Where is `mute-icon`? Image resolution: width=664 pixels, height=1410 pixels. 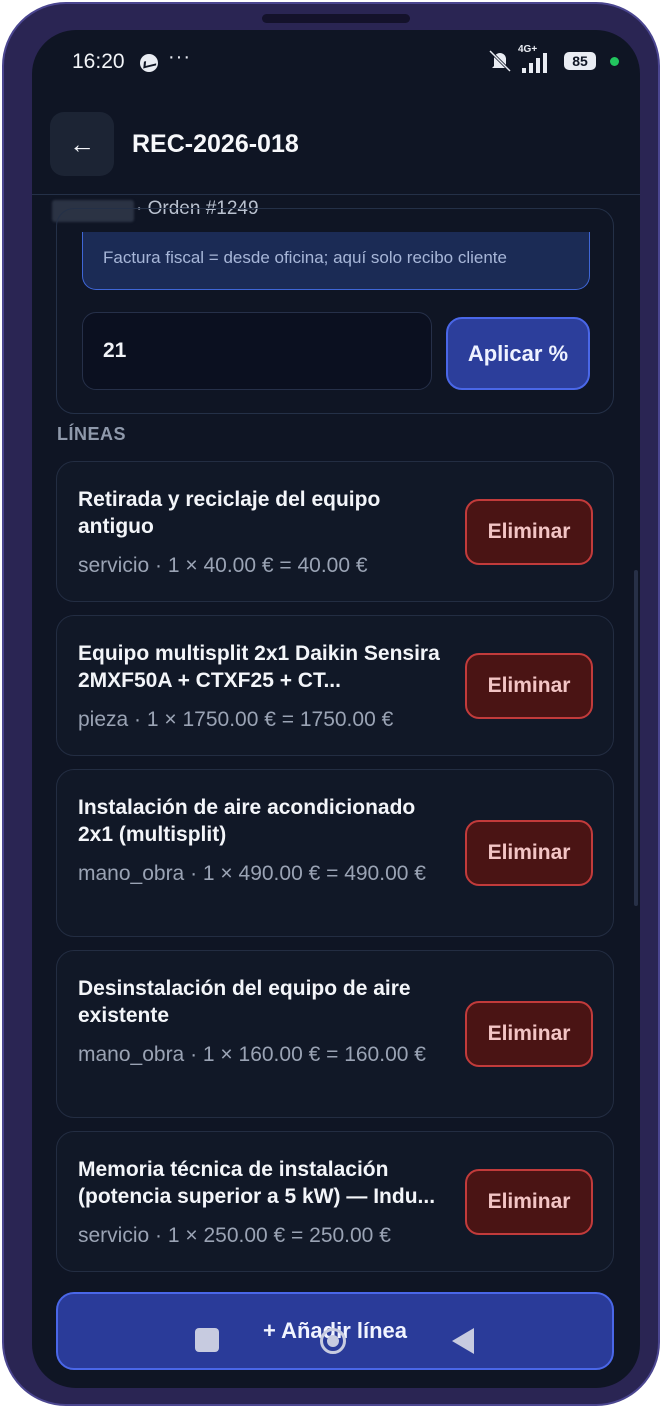
mute-icon is located at coordinates (500, 61).